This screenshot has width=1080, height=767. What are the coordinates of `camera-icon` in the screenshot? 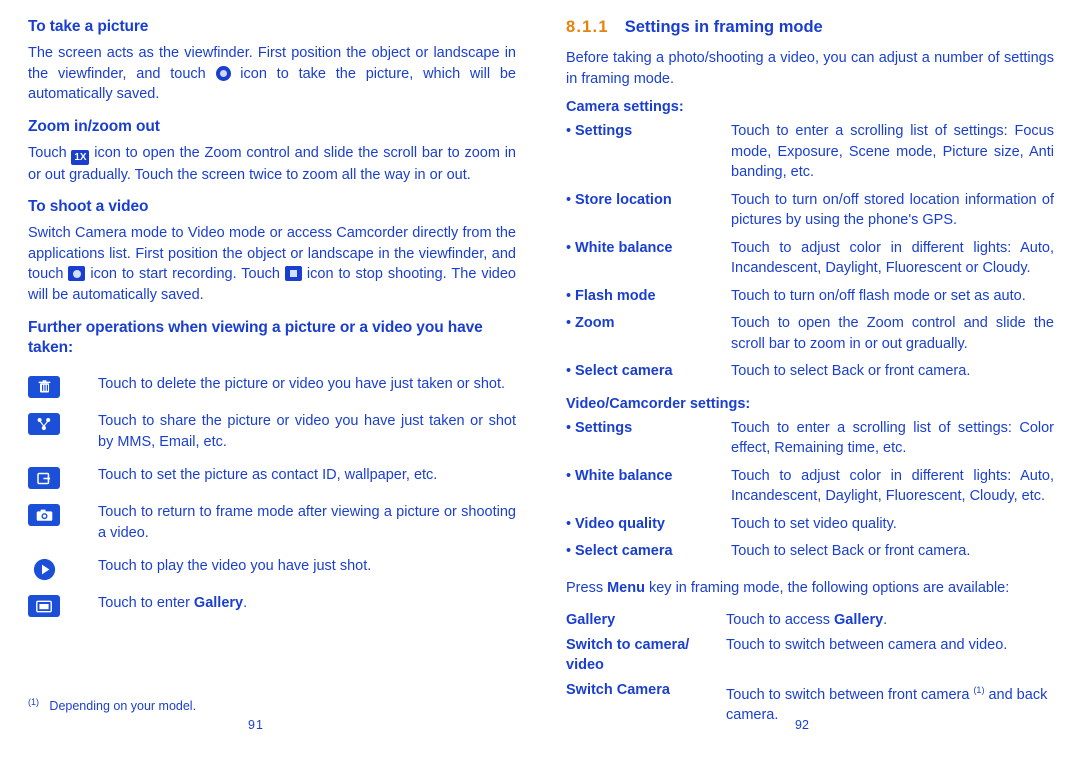 It's located at (44, 515).